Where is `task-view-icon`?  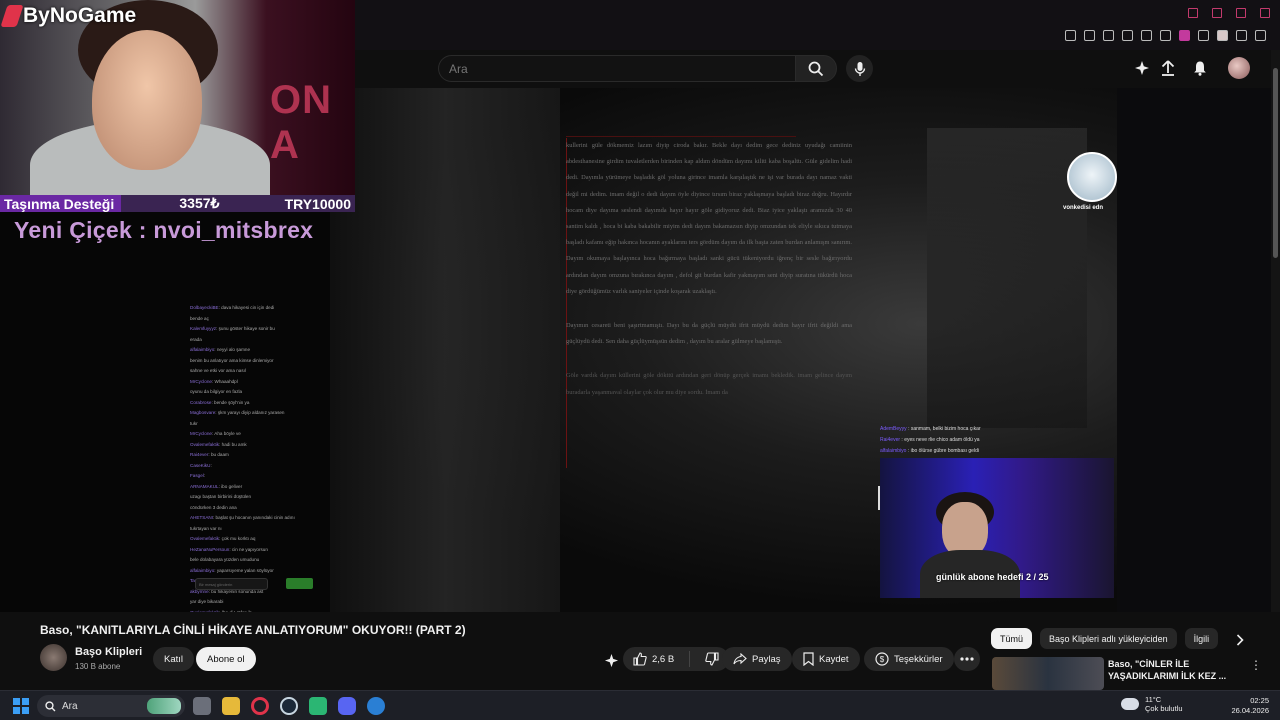
task-view-icon is located at coordinates (202, 706).